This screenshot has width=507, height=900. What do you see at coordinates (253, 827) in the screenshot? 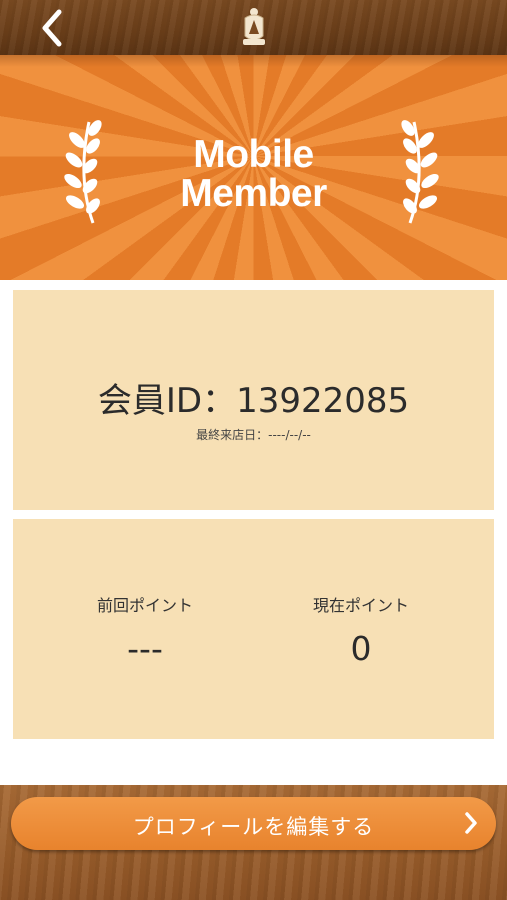
I see `edit-profile-label: プロフィールを編集する` at bounding box center [253, 827].